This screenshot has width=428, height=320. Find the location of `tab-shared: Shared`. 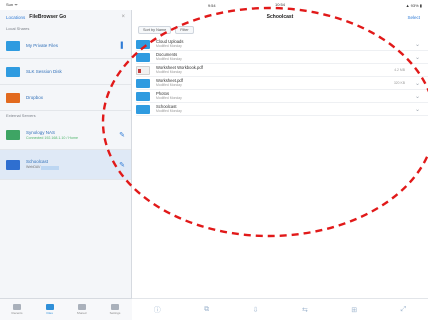

tab-shared: Shared is located at coordinates (81, 309).